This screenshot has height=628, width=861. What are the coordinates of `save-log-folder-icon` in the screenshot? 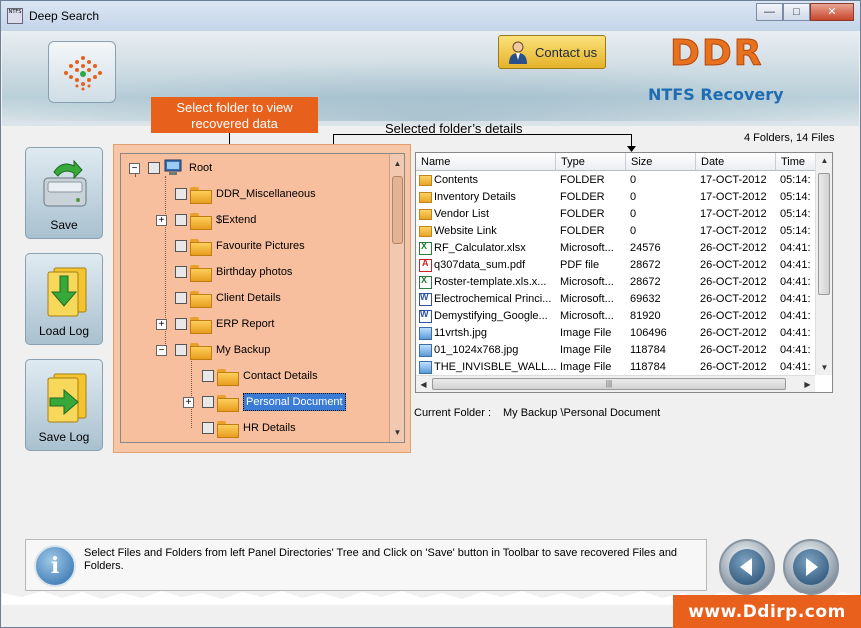 It's located at (67, 398).